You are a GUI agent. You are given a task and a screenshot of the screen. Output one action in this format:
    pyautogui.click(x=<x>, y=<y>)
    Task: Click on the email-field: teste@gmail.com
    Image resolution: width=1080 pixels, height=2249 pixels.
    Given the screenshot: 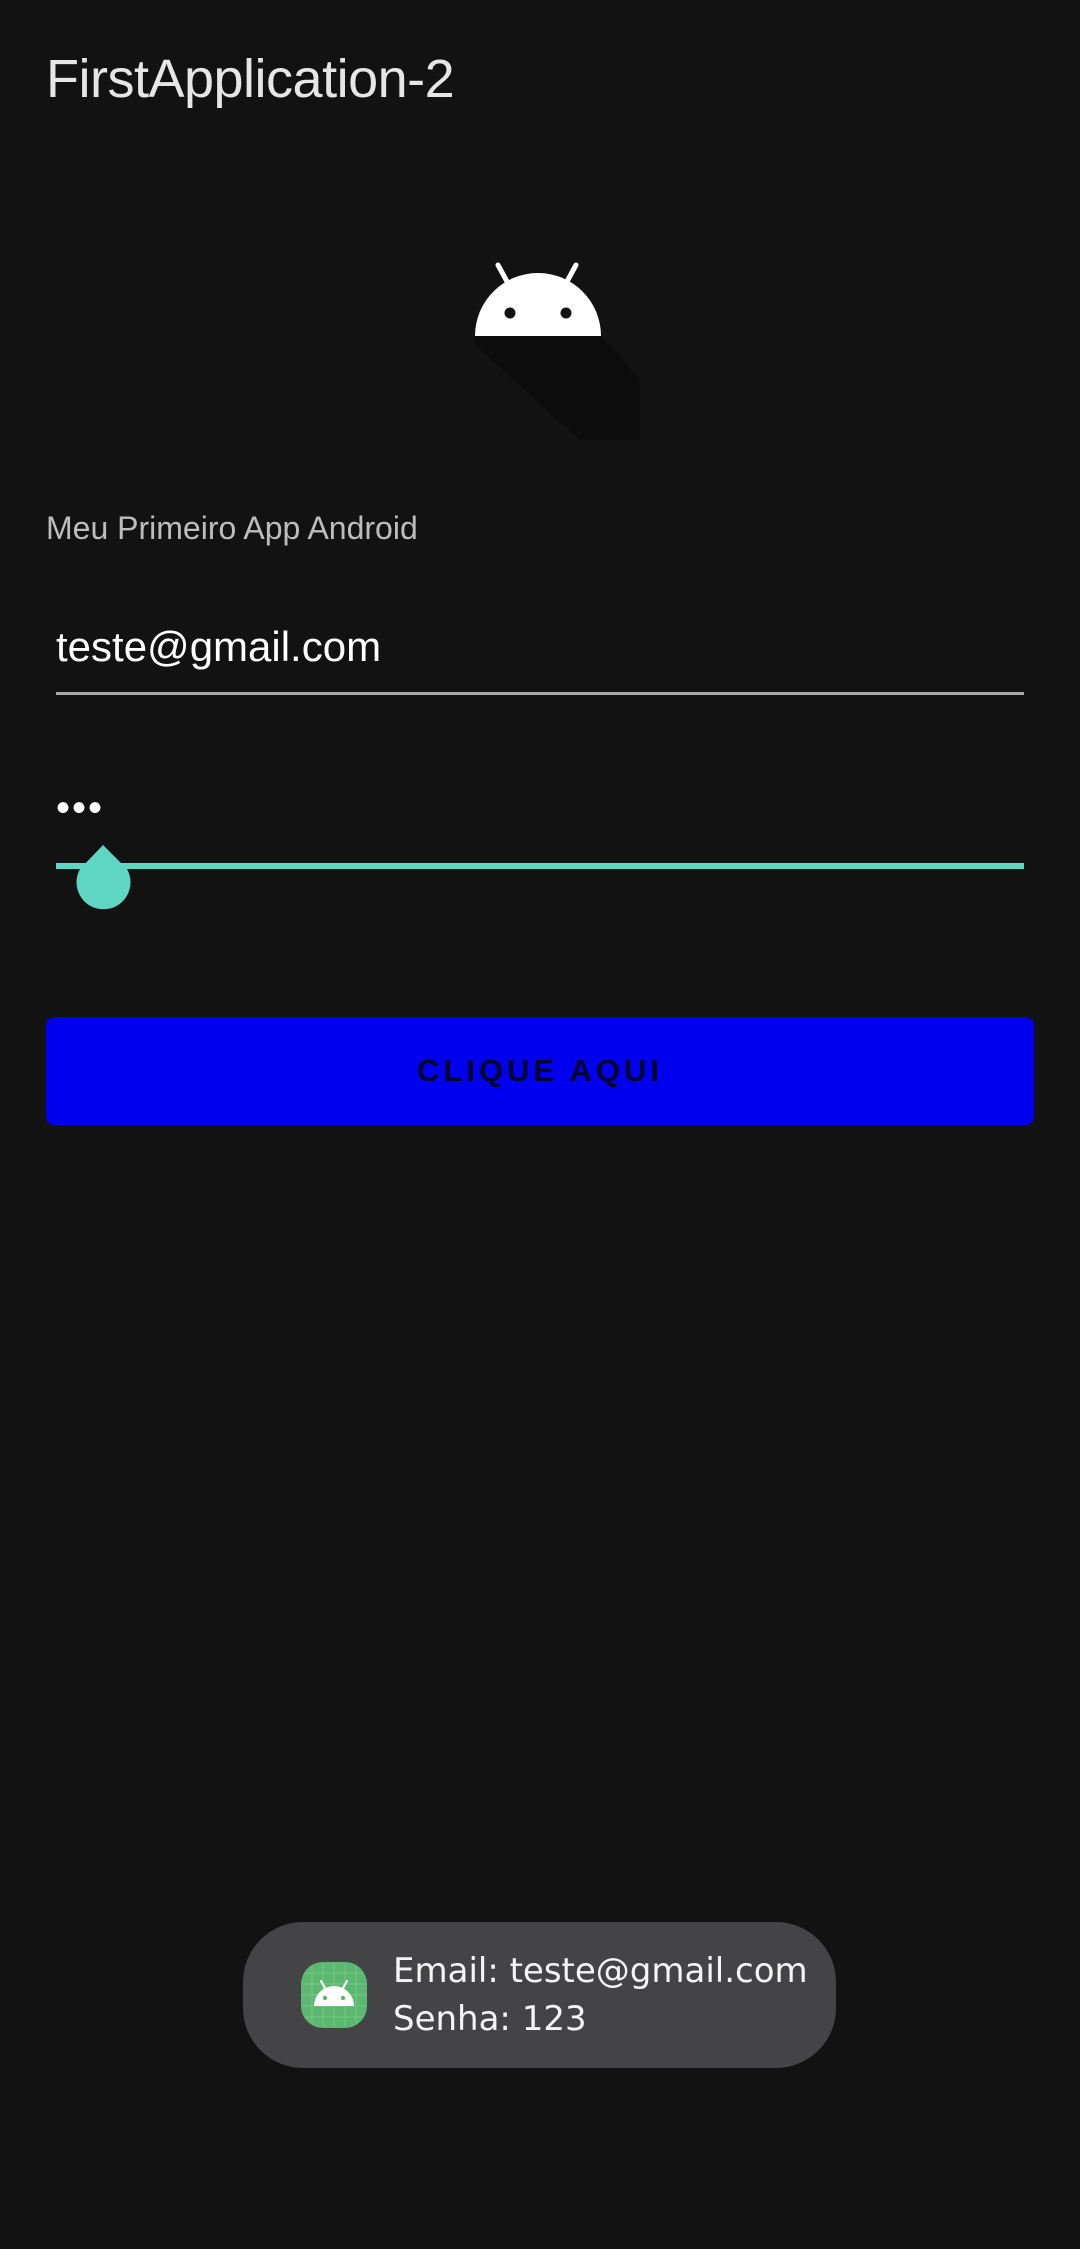 What is the action you would take?
    pyautogui.click(x=540, y=655)
    